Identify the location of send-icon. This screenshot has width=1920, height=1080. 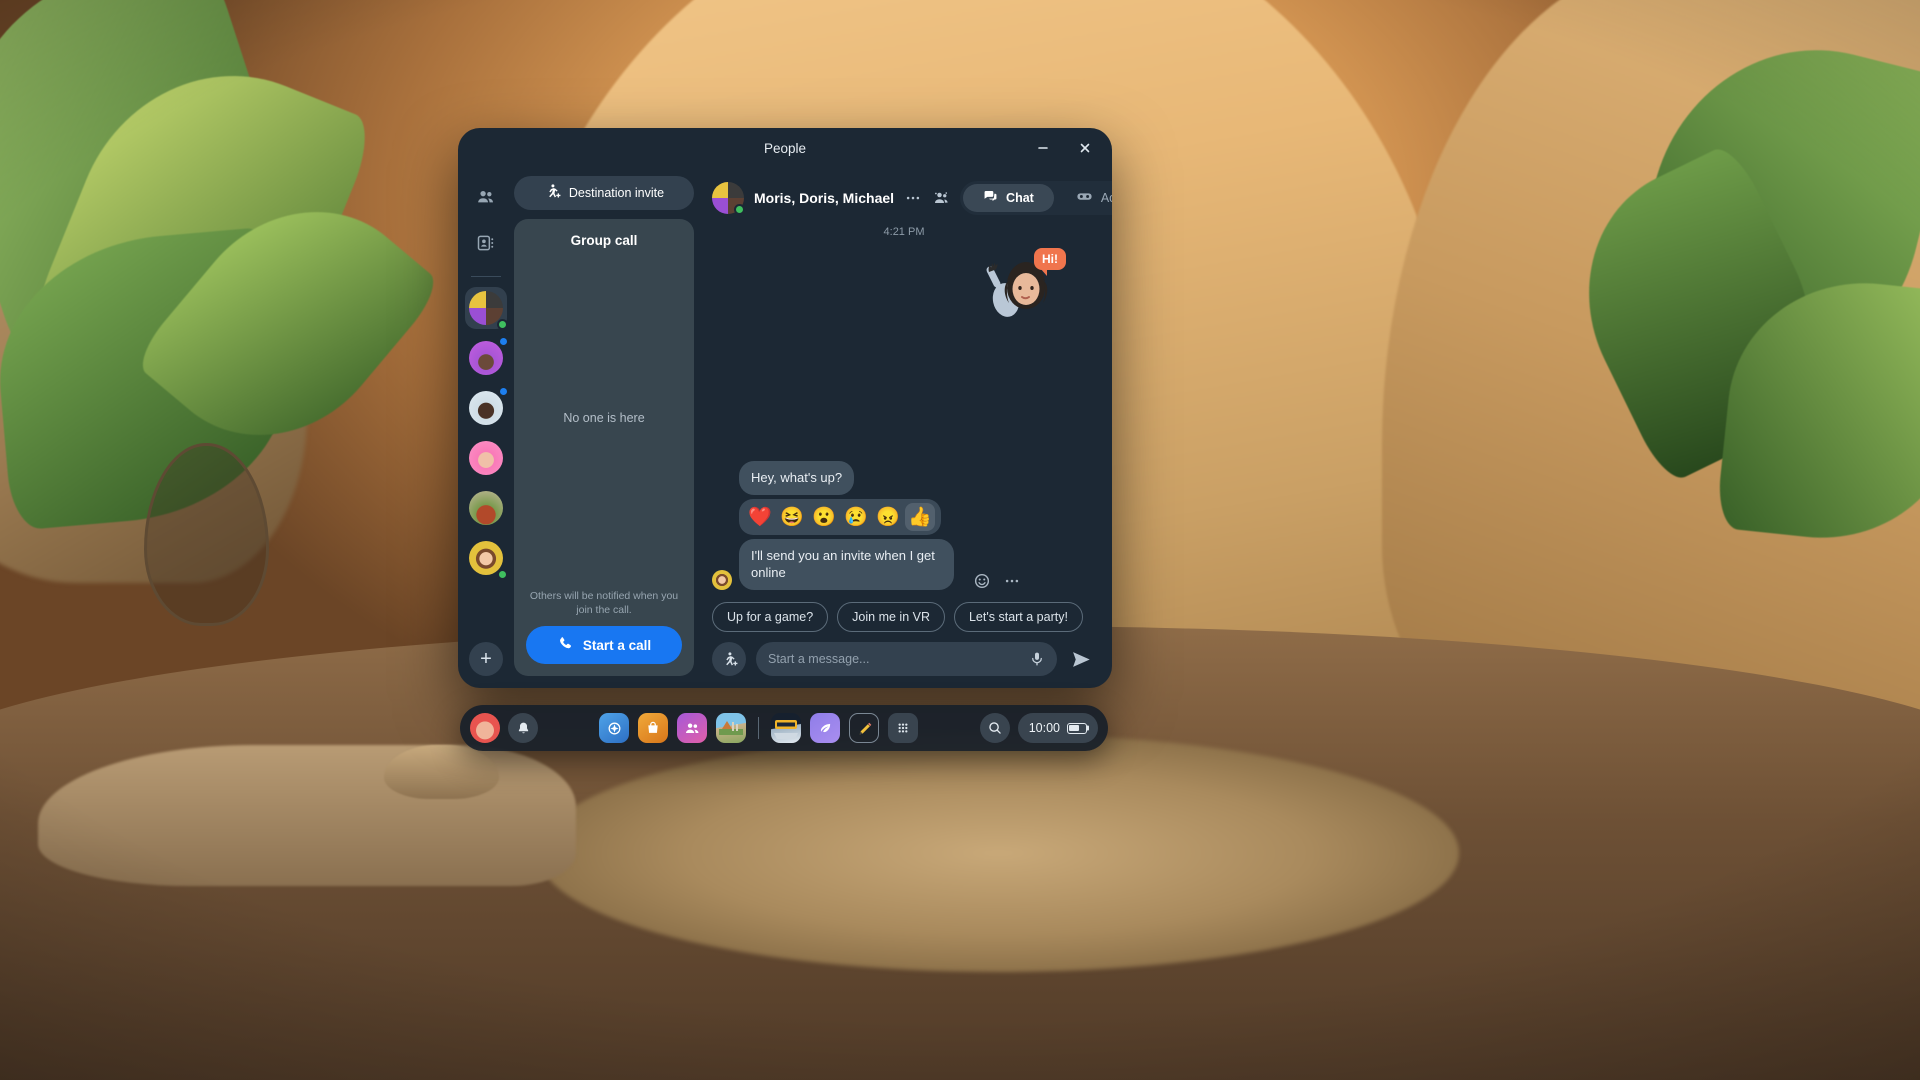
(1081, 659).